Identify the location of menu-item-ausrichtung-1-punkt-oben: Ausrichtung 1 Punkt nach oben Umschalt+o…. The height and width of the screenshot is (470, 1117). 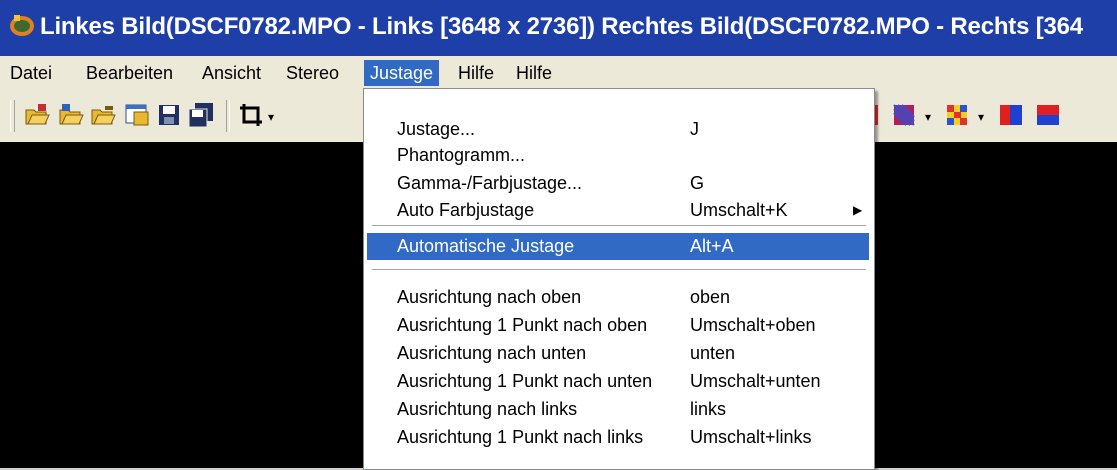
(618, 325).